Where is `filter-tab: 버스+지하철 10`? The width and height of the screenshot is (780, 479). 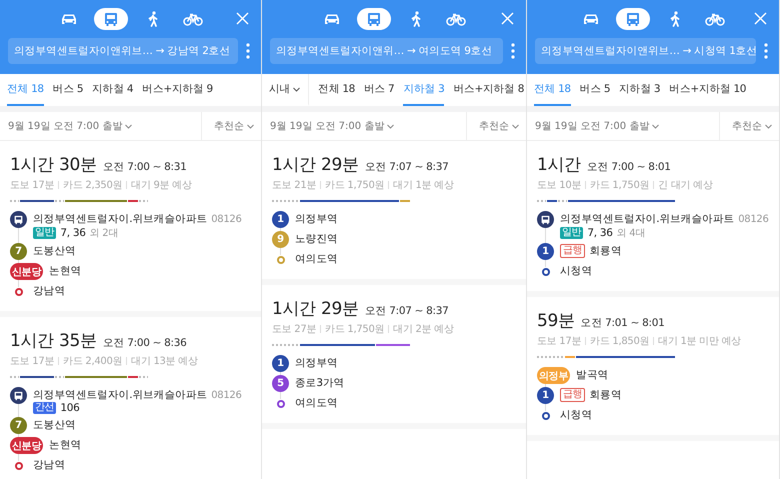
filter-tab: 버스+지하철 10 is located at coordinates (707, 90).